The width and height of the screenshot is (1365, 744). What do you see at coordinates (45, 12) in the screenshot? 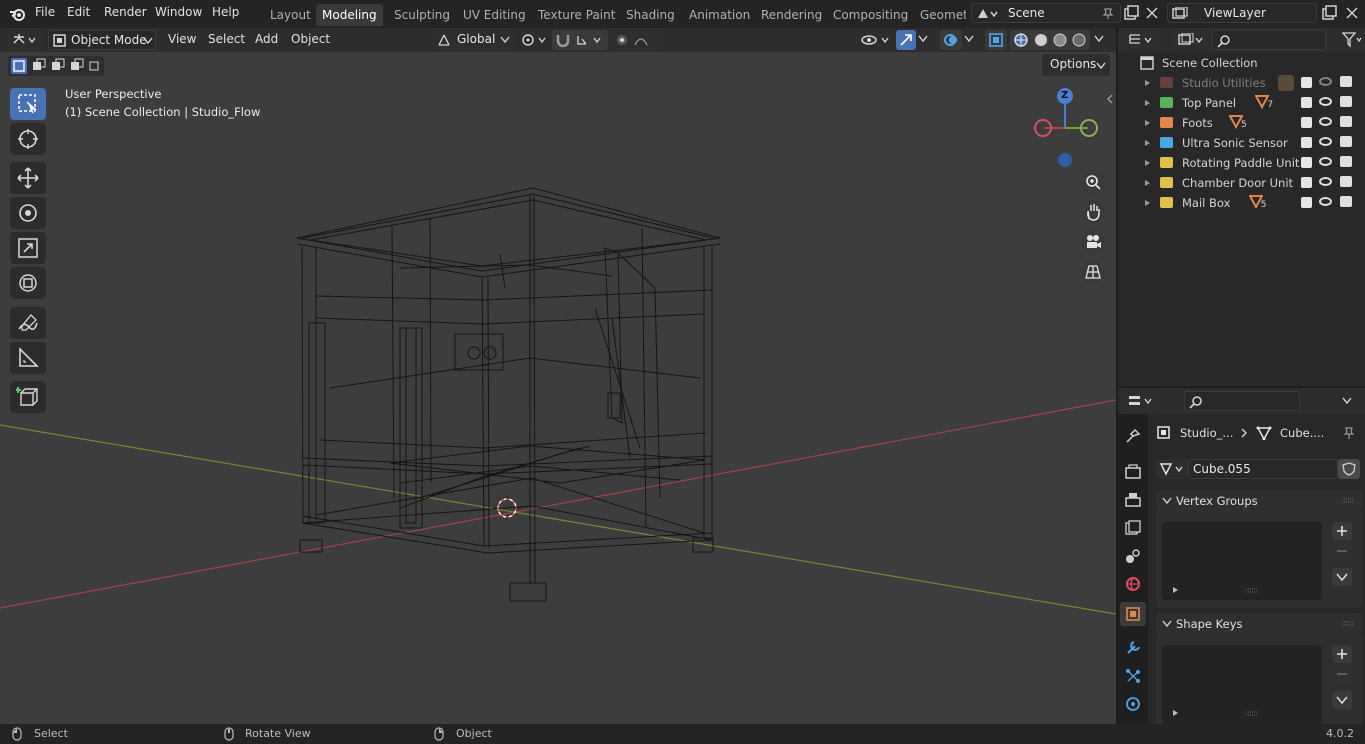
I see `menu-file: File` at bounding box center [45, 12].